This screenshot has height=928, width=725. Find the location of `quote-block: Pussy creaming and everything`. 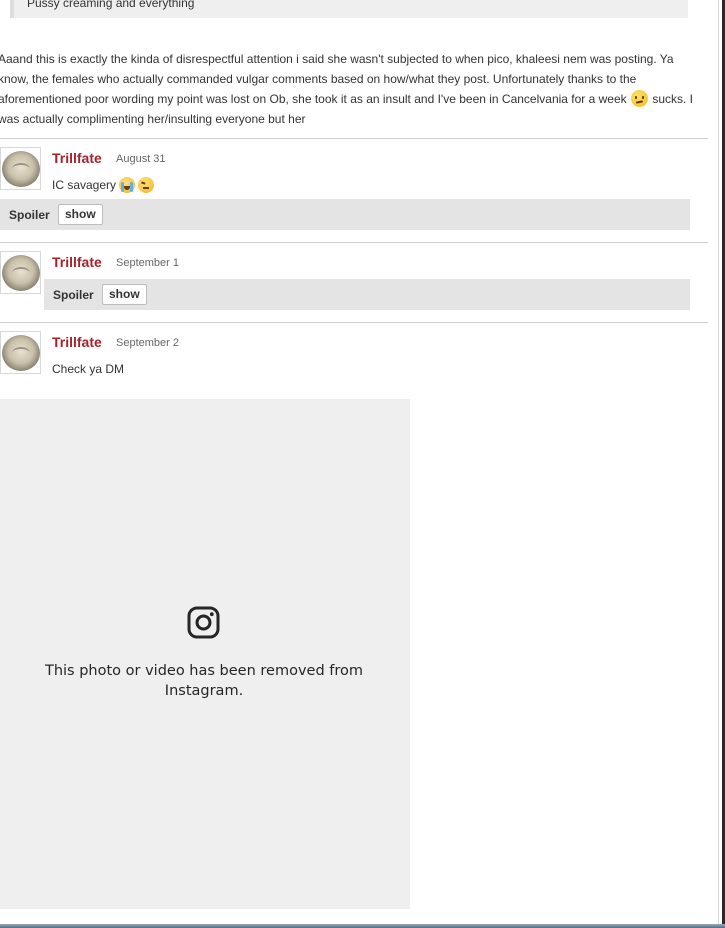

quote-block: Pussy creaming and everything is located at coordinates (349, 9).